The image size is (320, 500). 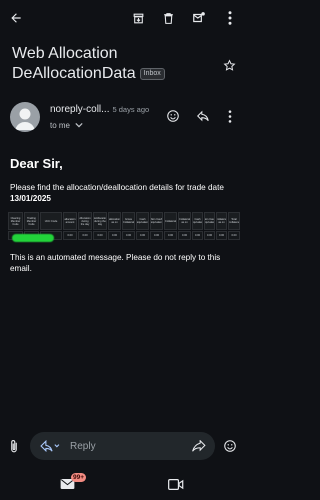 I want to click on column-header: DeAllocation during the day, so click(x=100, y=221).